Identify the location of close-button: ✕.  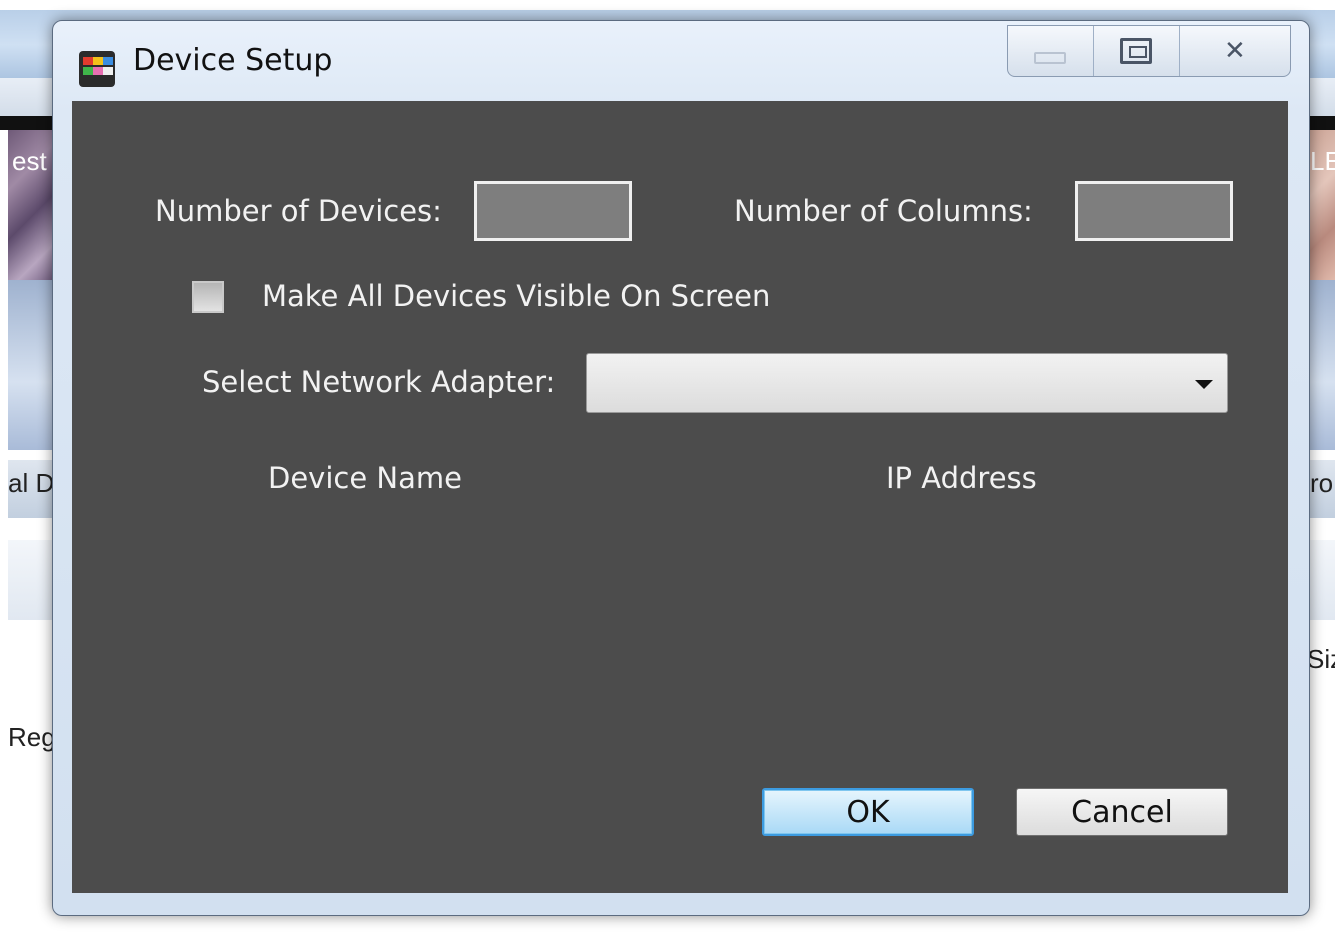
(1235, 51).